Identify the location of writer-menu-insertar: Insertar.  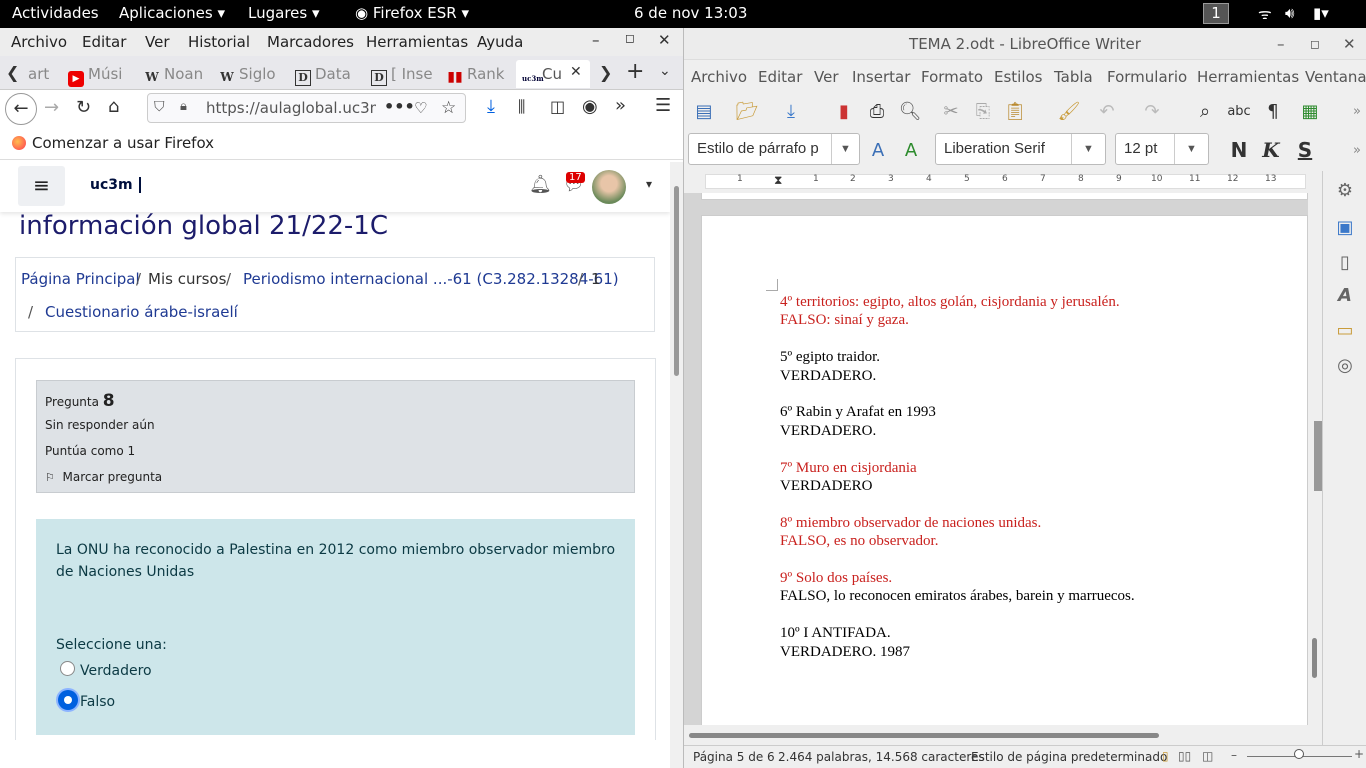
(881, 77).